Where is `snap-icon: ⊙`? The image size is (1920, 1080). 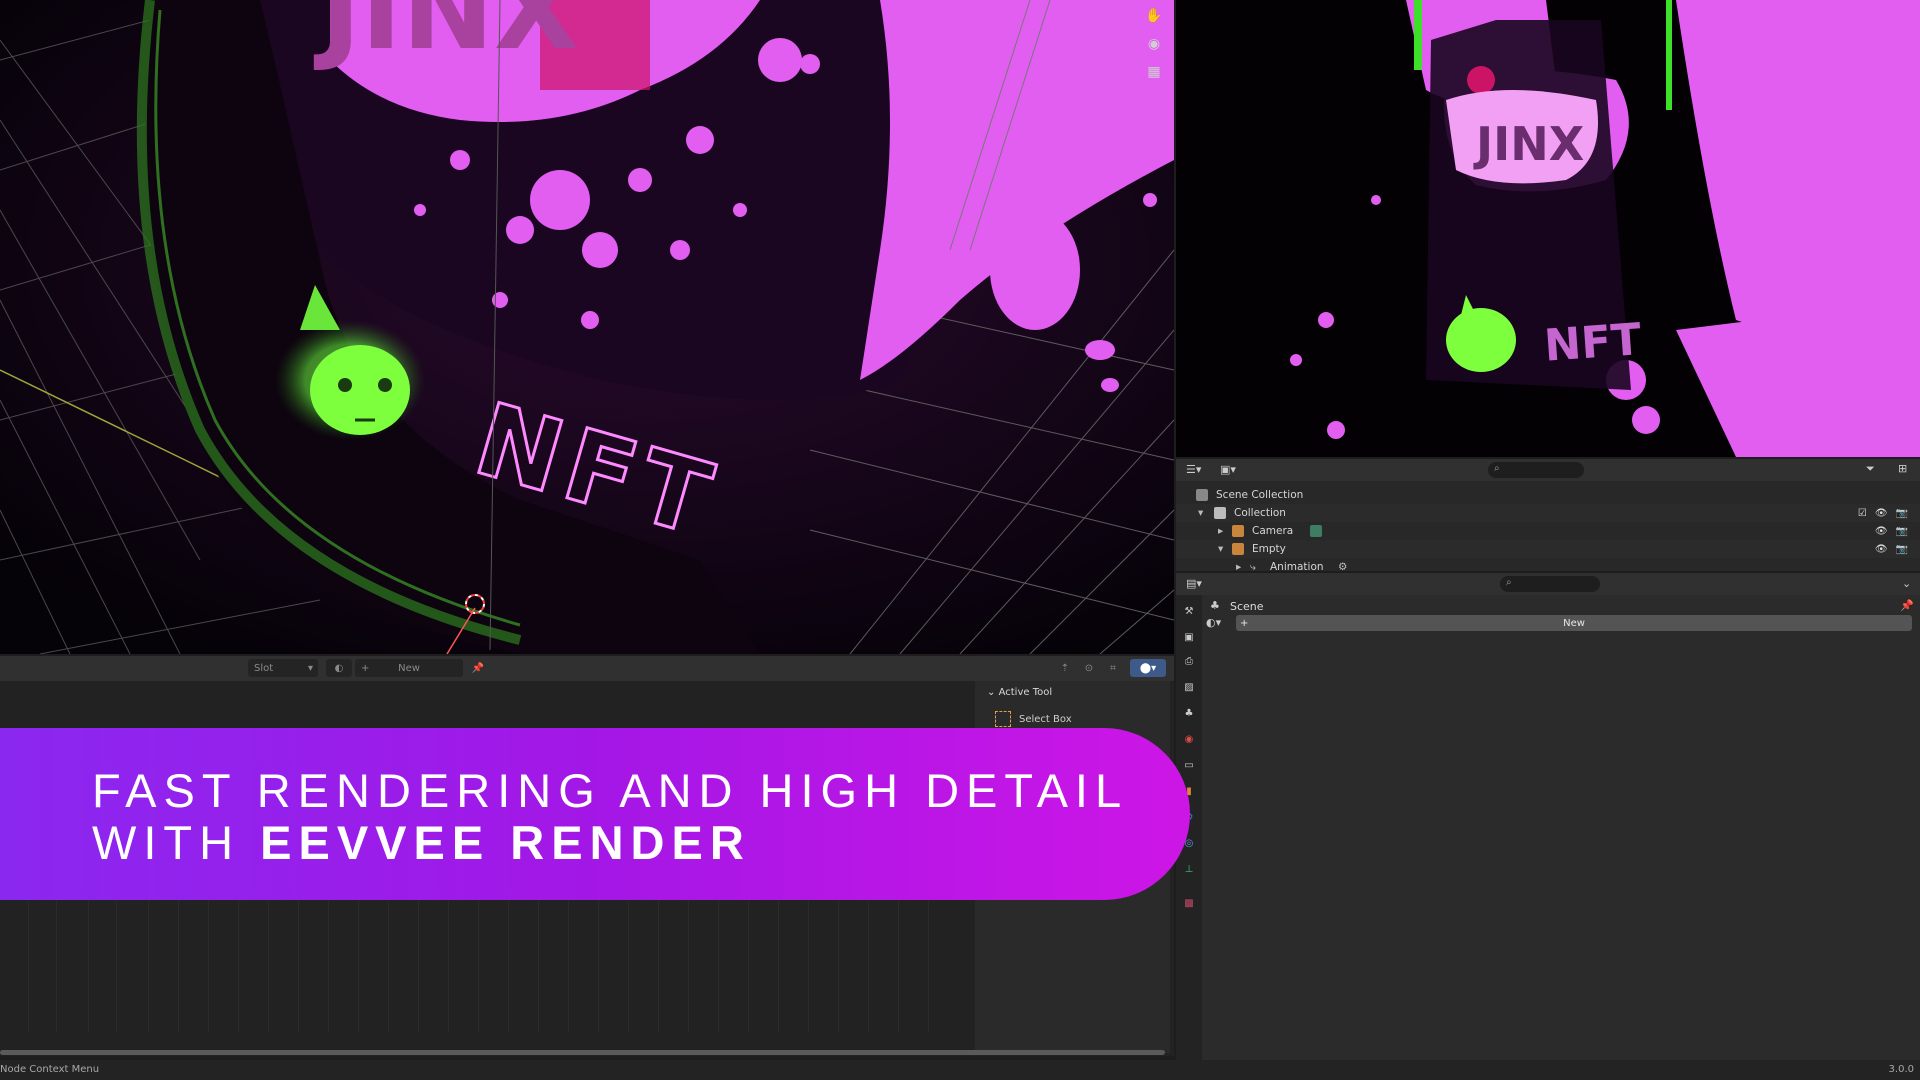 snap-icon: ⊙ is located at coordinates (1089, 668).